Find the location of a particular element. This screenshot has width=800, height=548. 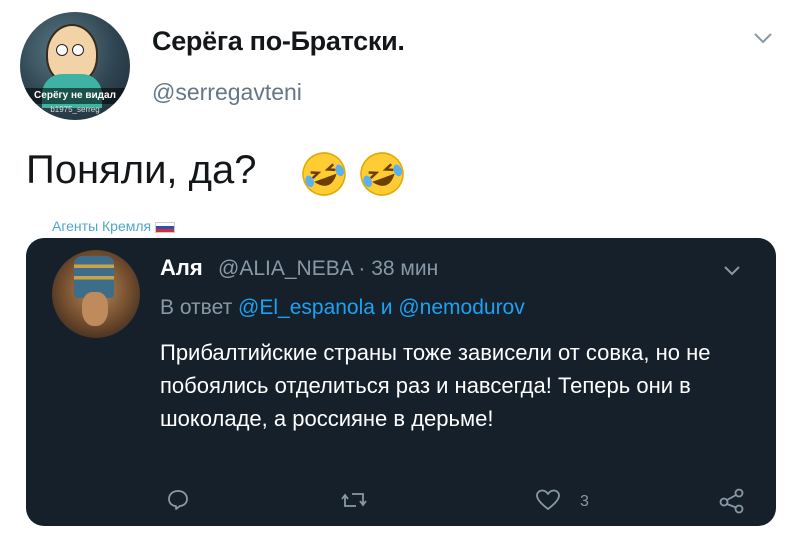

label-text: Агенты Кремля is located at coordinates (102, 226).